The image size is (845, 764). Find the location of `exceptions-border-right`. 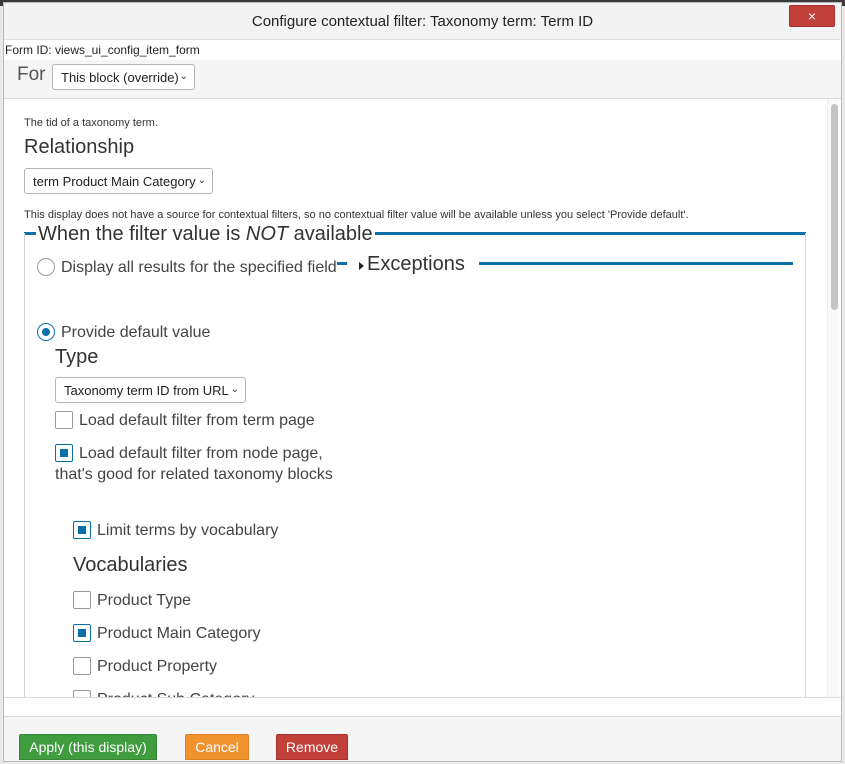

exceptions-border-right is located at coordinates (636, 263).